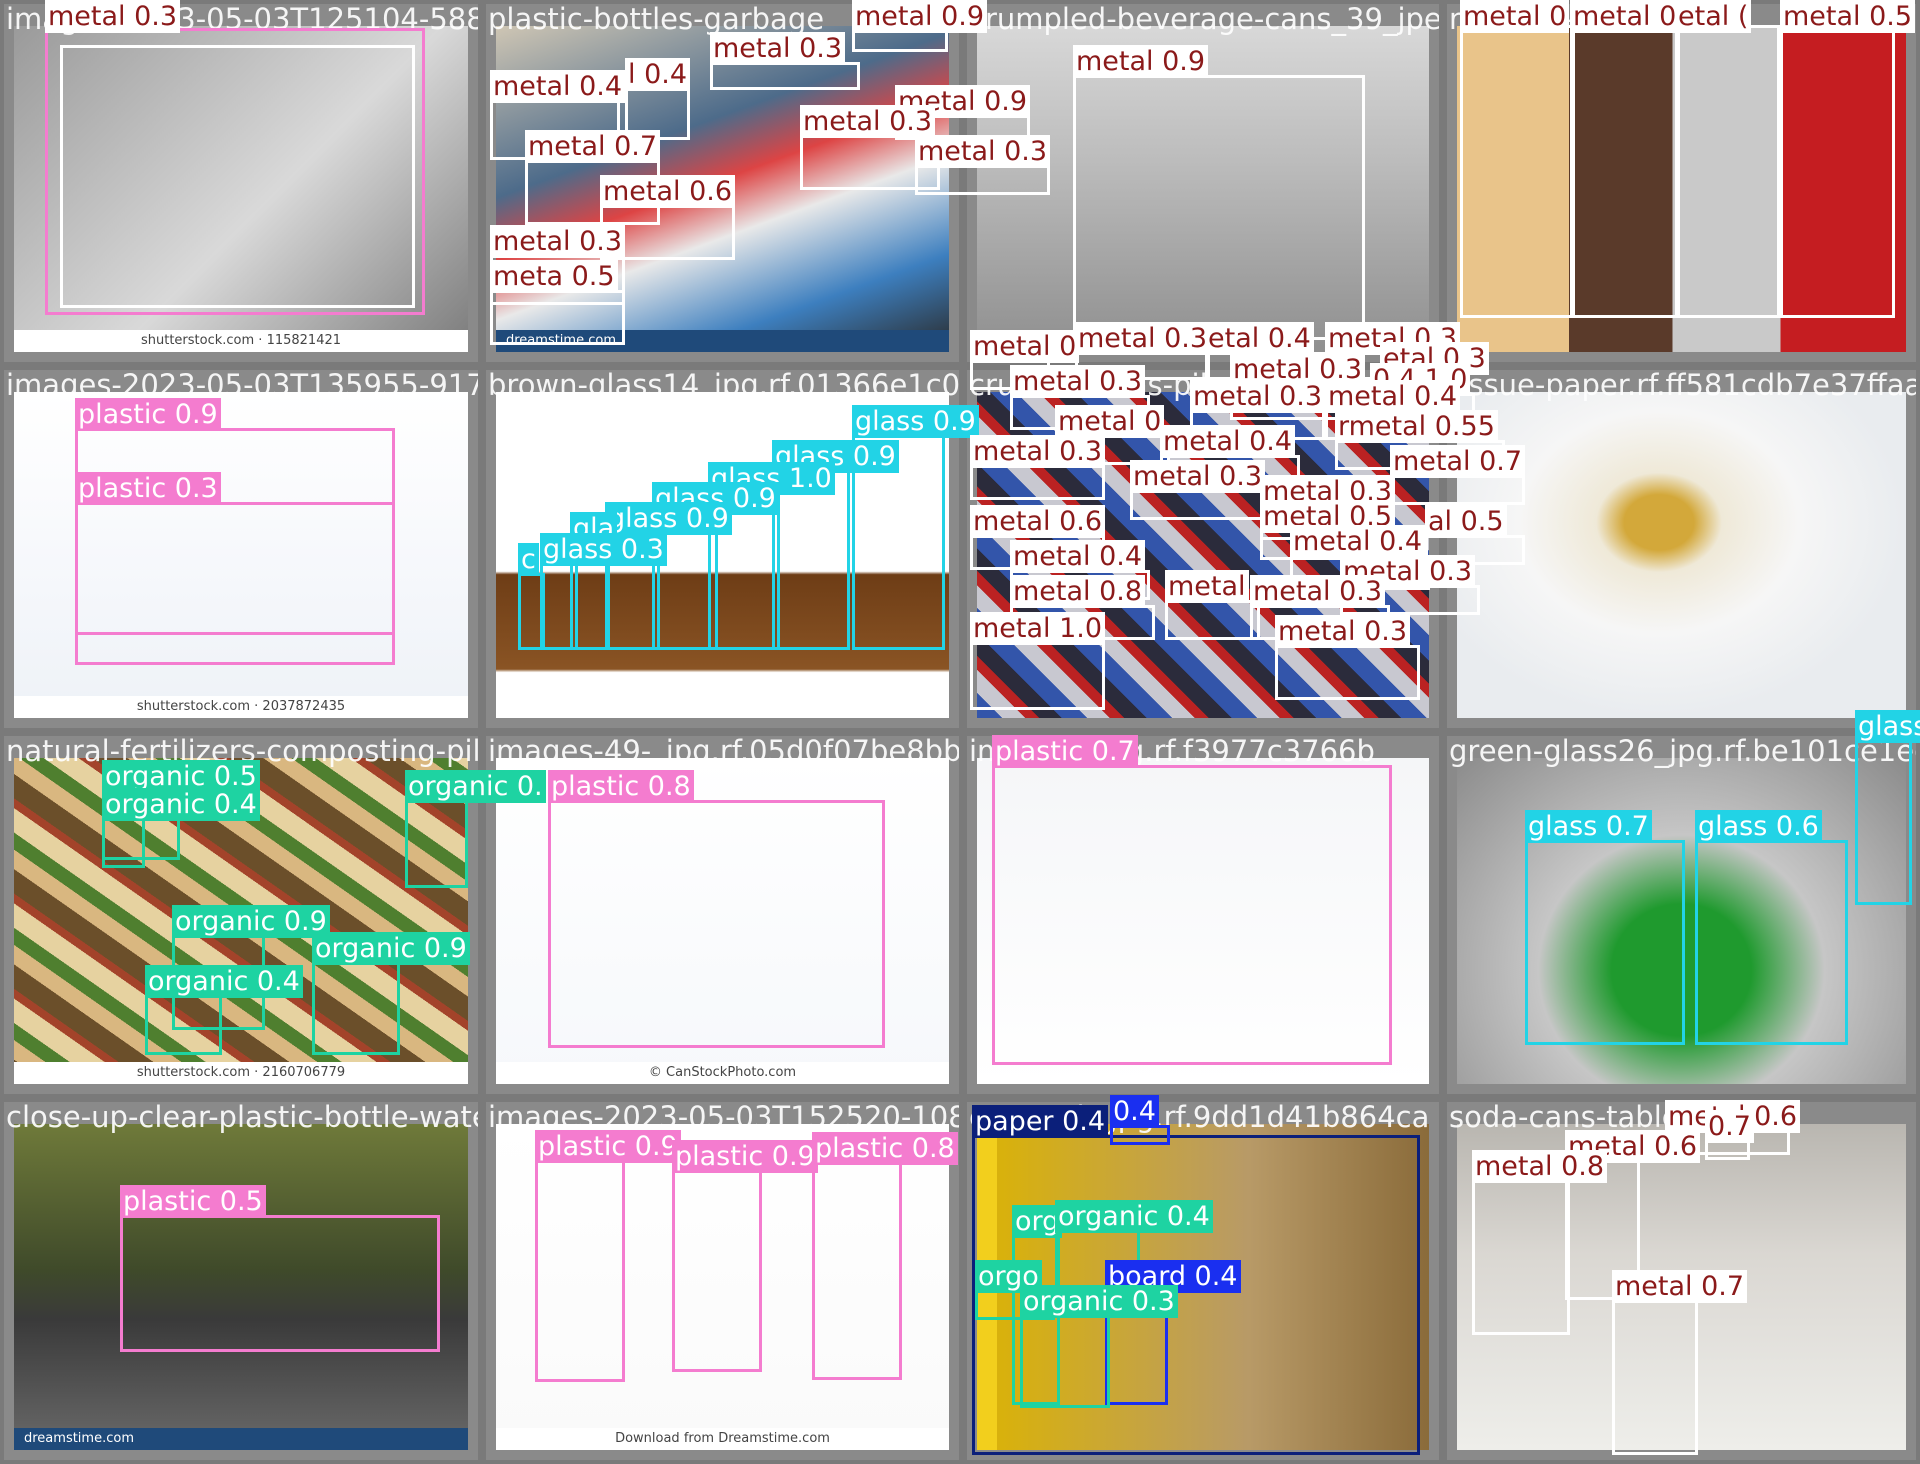  What do you see at coordinates (722, 1073) in the screenshot?
I see `stock-watermark: © CanStockPhoto.com` at bounding box center [722, 1073].